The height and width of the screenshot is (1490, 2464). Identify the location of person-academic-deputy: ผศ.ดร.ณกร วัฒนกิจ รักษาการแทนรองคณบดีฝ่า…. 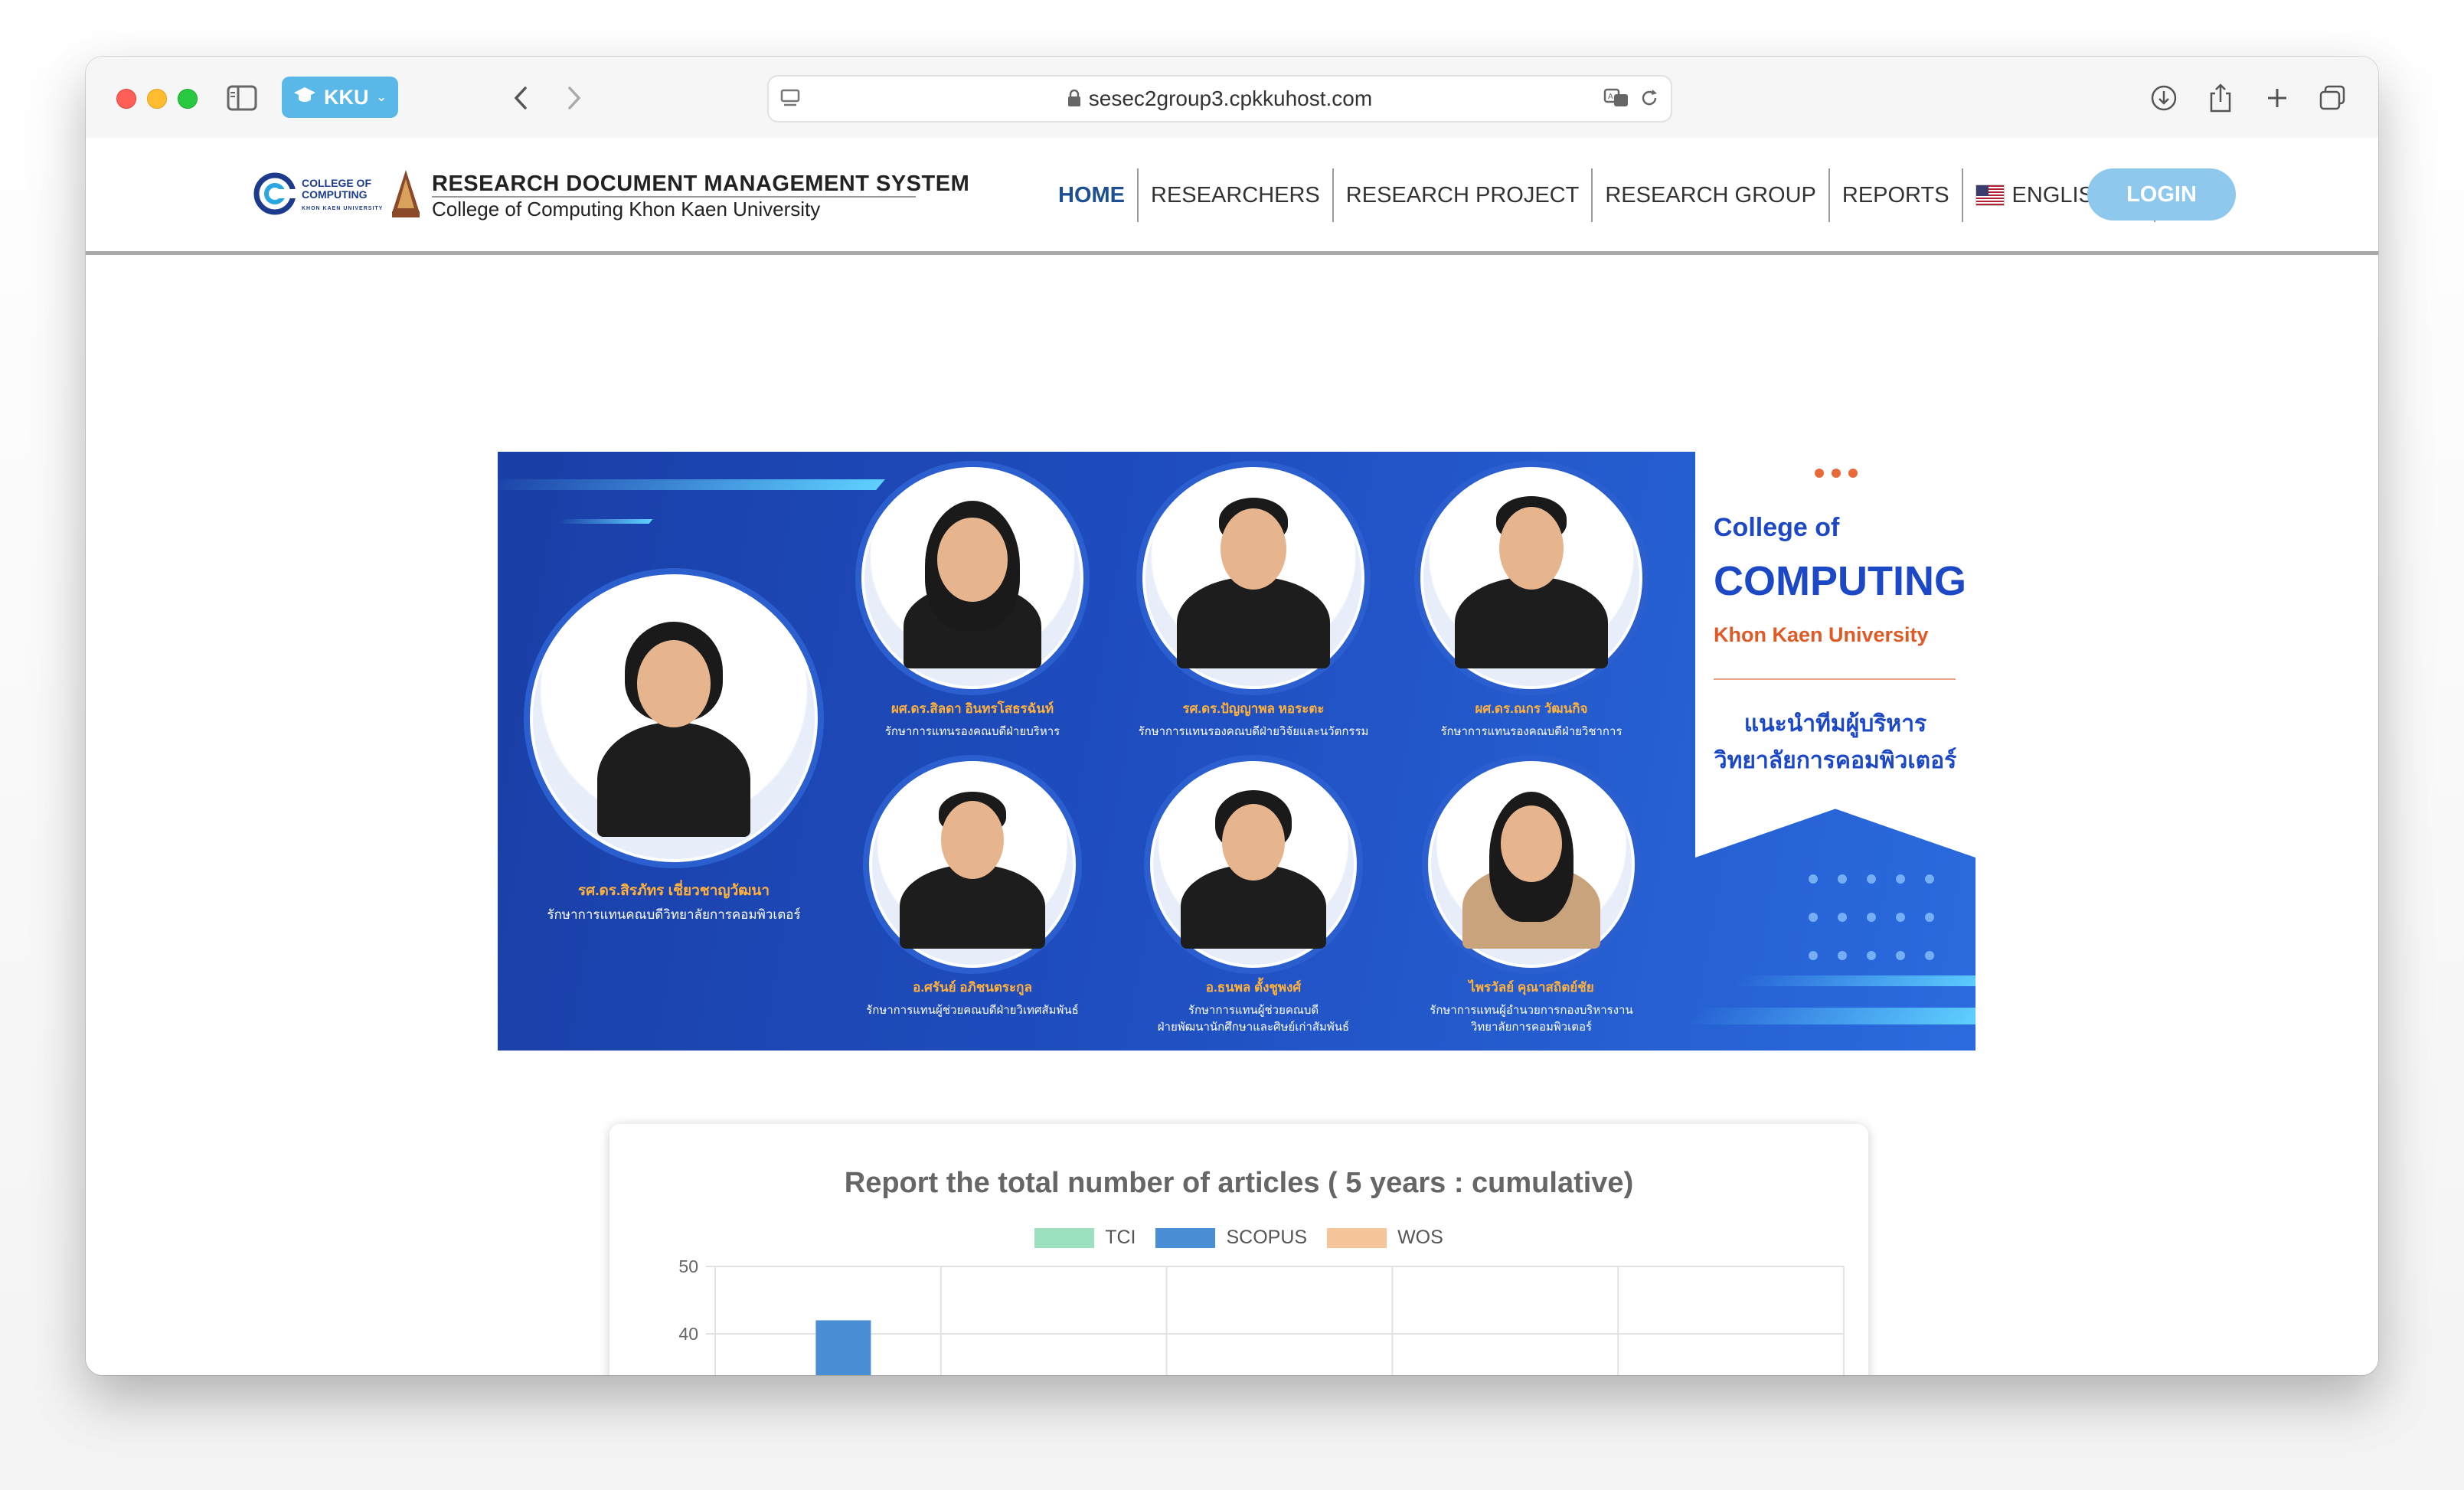
(1531, 603).